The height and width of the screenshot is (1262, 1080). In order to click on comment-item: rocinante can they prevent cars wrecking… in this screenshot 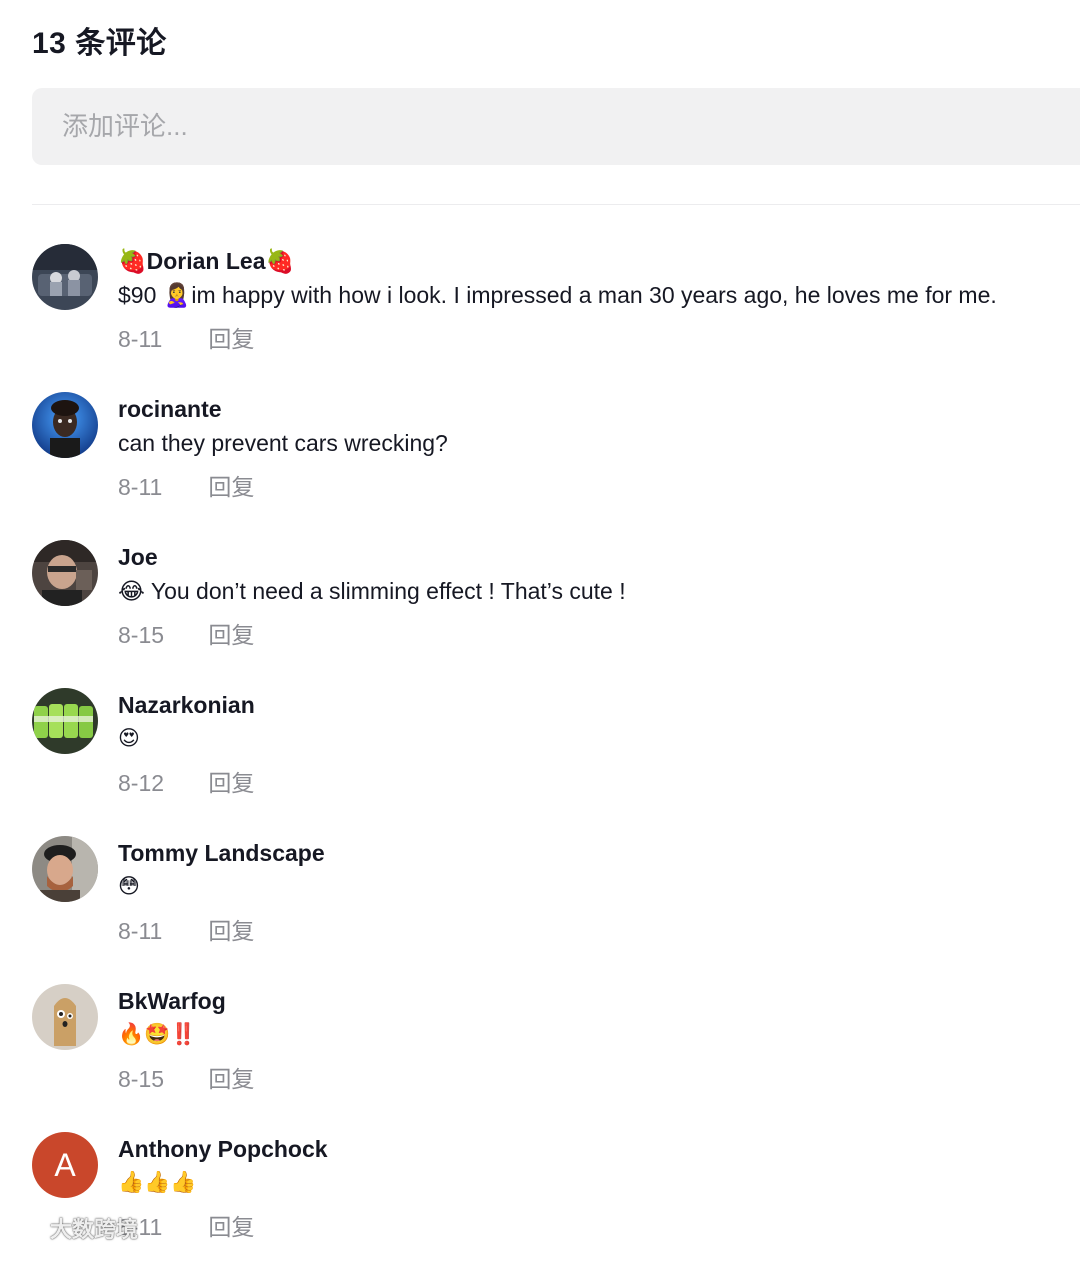, I will do `click(552, 457)`.